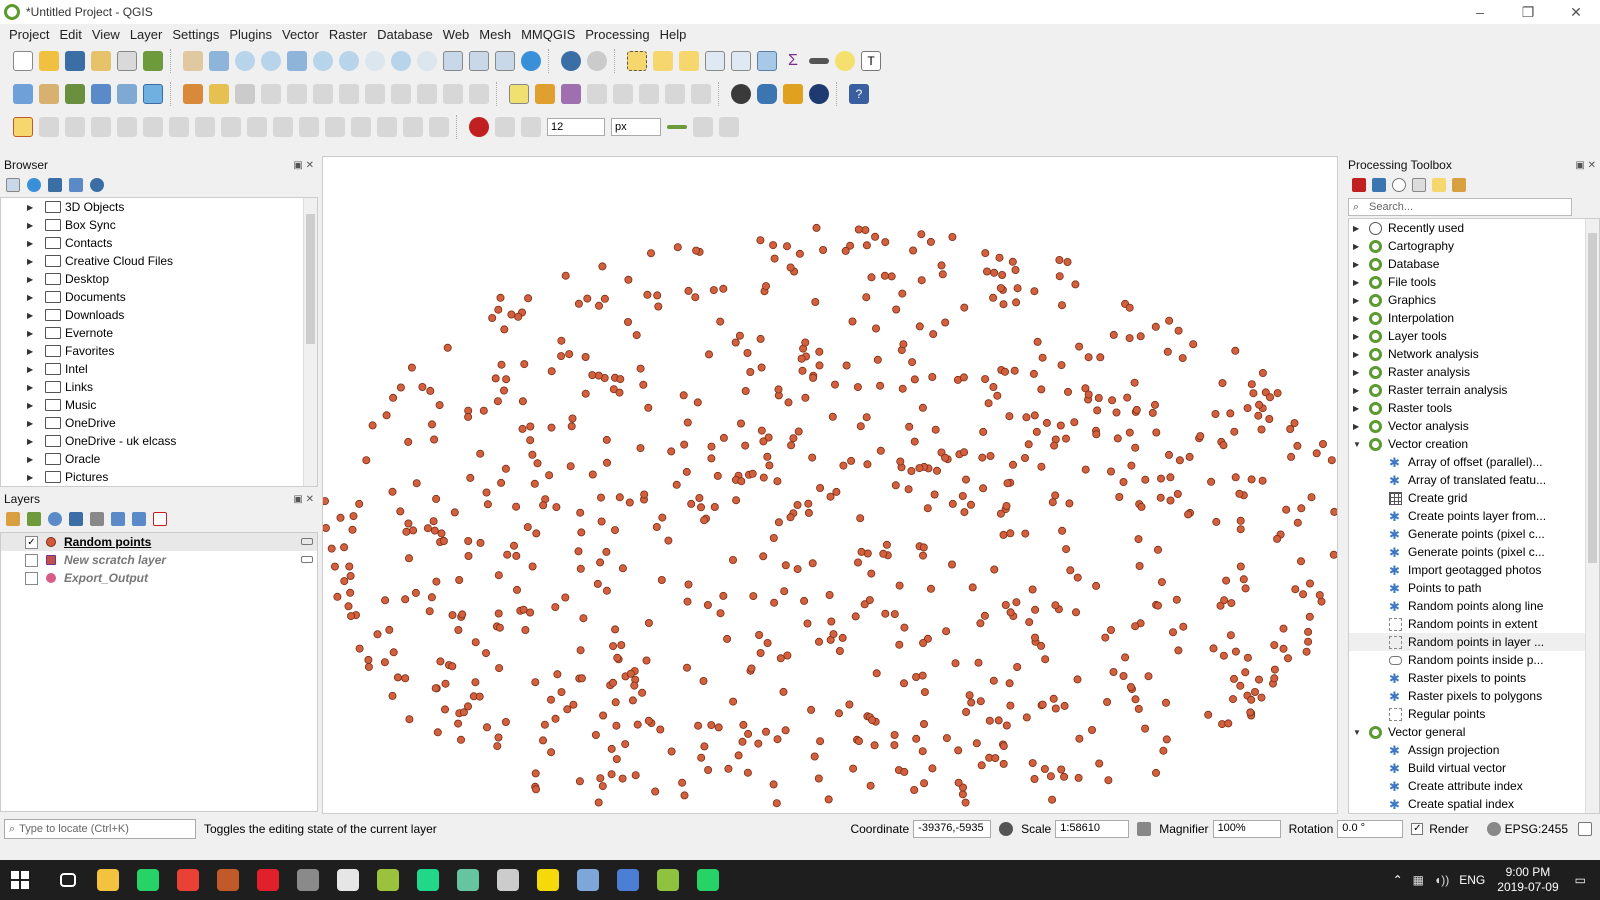  I want to click on filter-legend-icon, so click(76, 519).